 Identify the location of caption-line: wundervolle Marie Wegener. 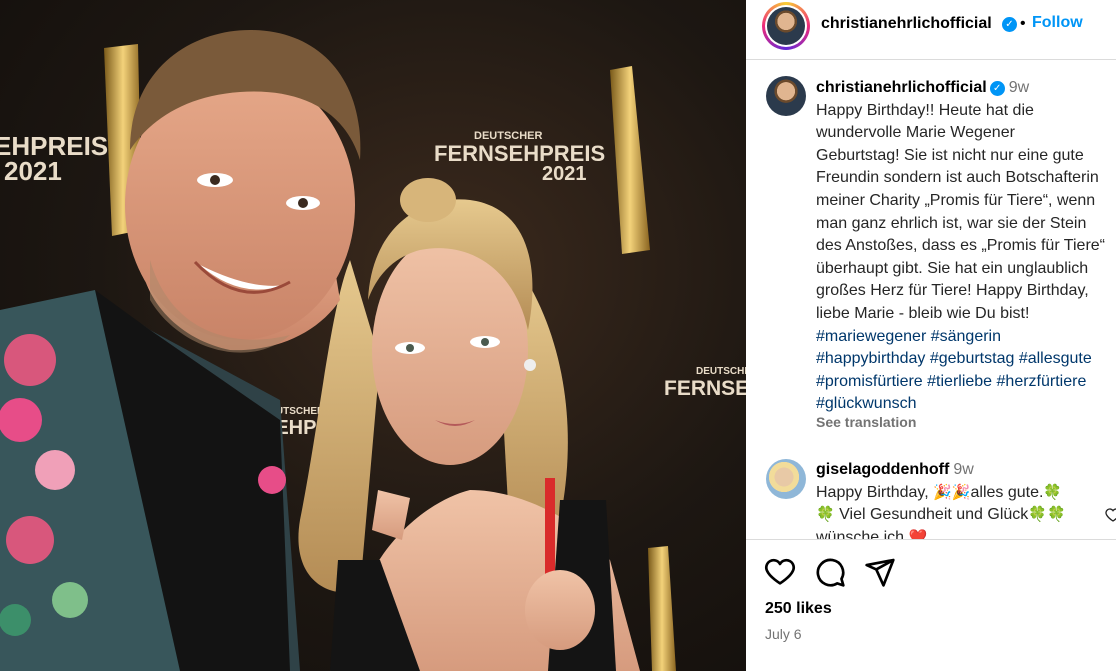
(915, 133).